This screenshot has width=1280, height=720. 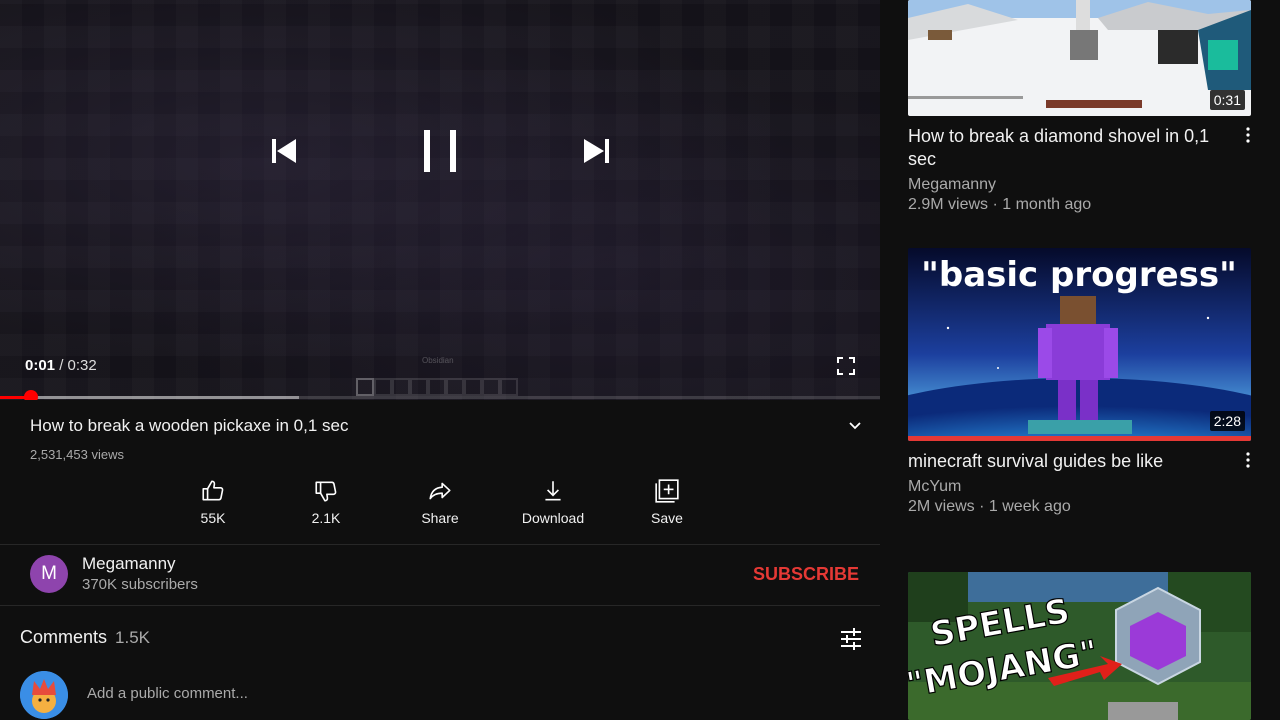 What do you see at coordinates (440, 491) in the screenshot?
I see `share-icon` at bounding box center [440, 491].